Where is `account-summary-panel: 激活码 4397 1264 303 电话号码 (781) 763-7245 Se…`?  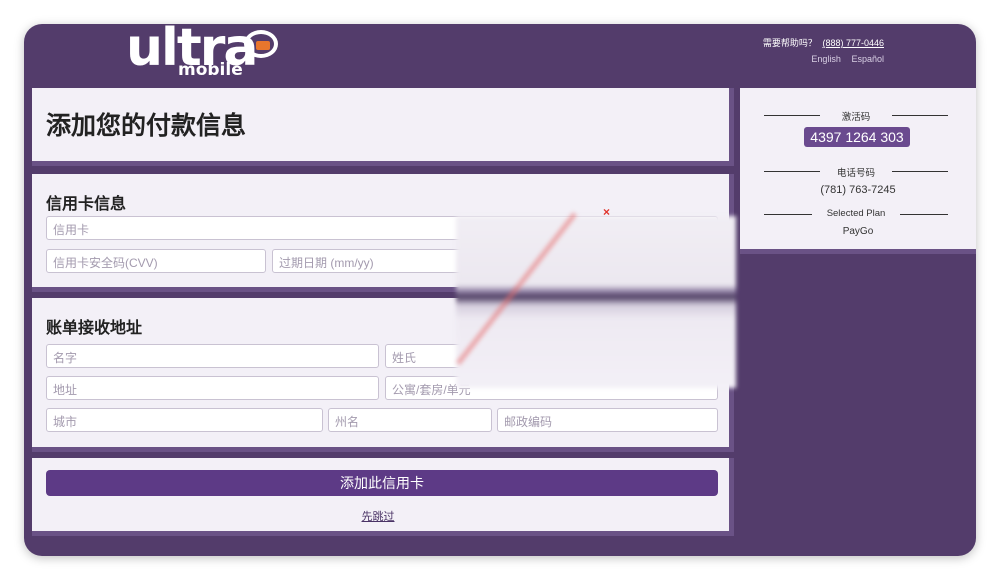 account-summary-panel: 激活码 4397 1264 303 电话号码 (781) 763-7245 Se… is located at coordinates (858, 171).